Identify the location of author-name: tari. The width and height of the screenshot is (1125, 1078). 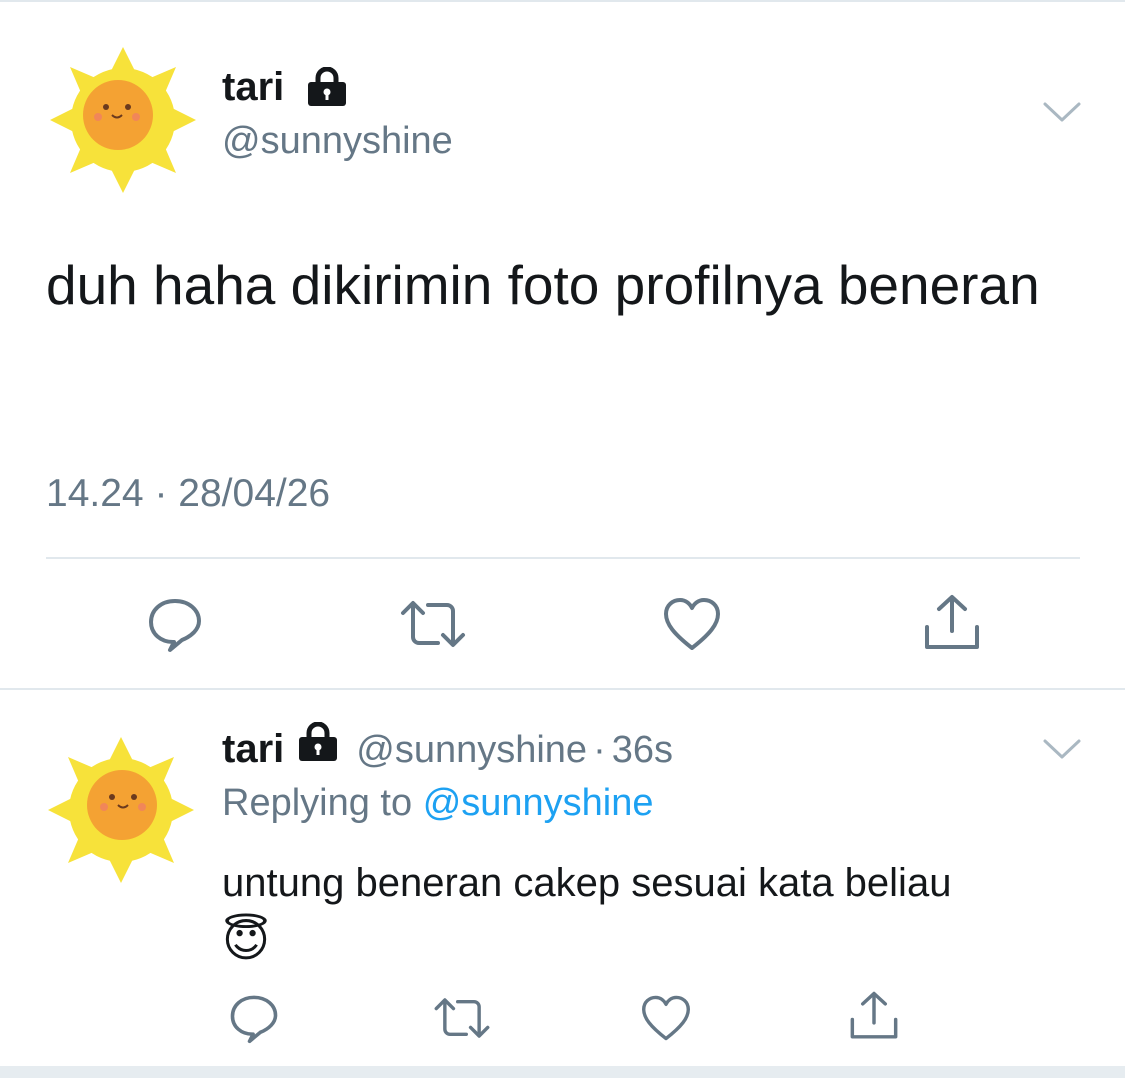
(253, 87).